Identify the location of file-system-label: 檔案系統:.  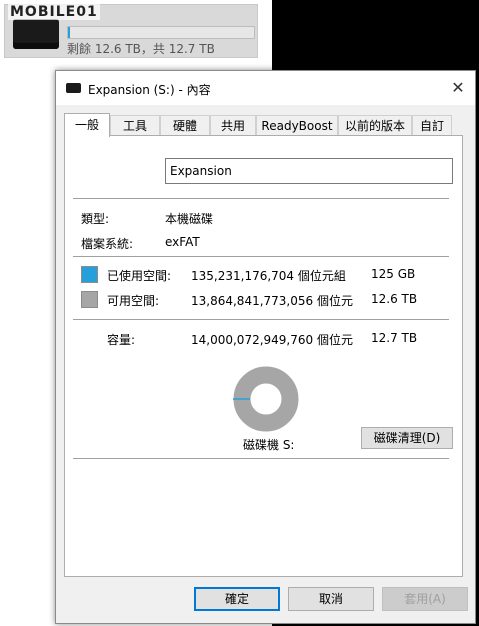
(107, 244).